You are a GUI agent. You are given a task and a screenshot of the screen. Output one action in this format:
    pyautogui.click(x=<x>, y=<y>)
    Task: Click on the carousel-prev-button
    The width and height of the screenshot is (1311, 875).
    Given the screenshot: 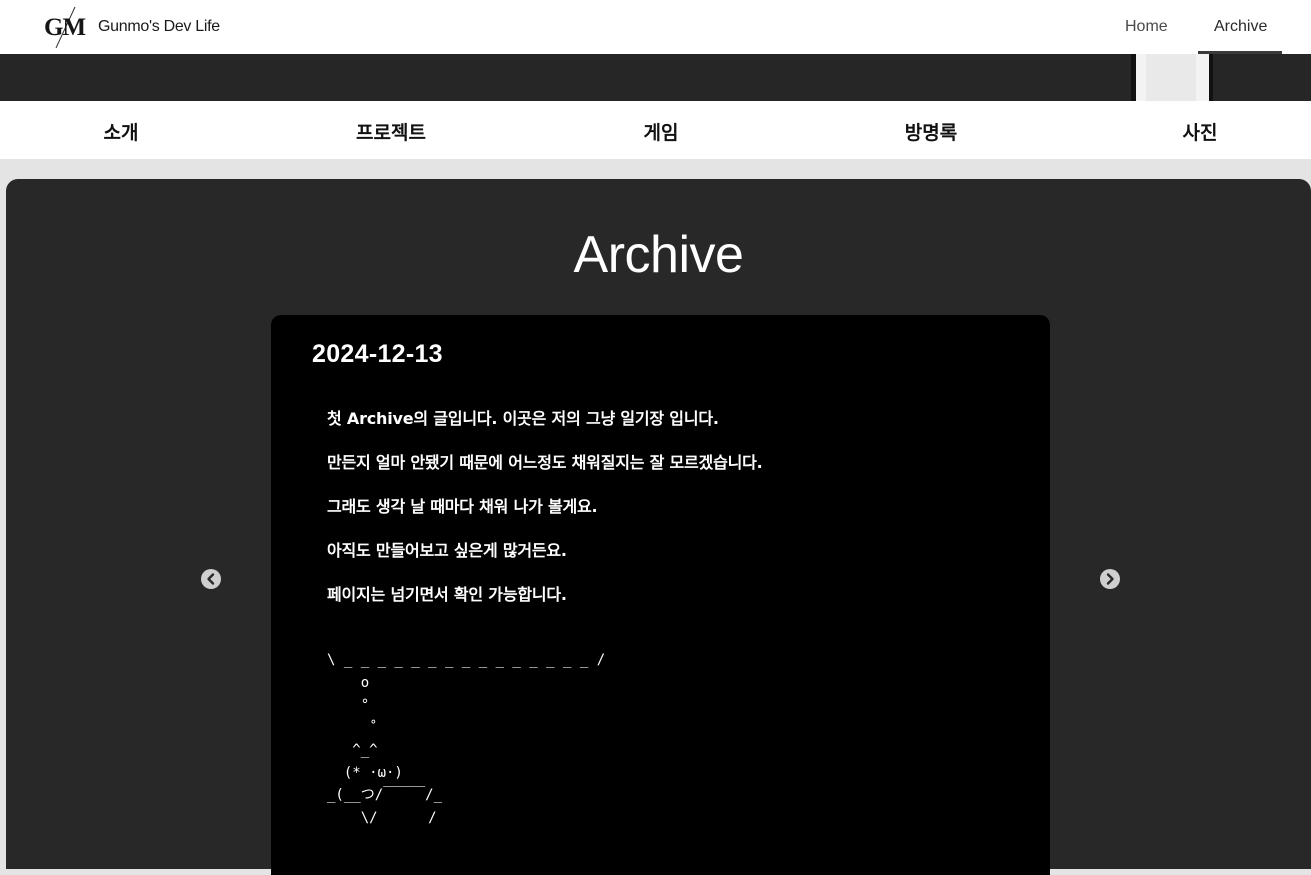 What is the action you would take?
    pyautogui.click(x=211, y=579)
    